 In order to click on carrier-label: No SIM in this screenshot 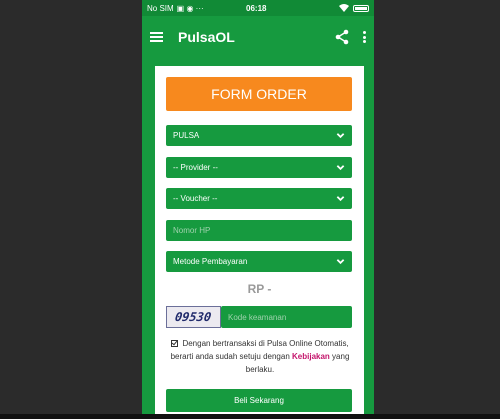, I will do `click(160, 8)`.